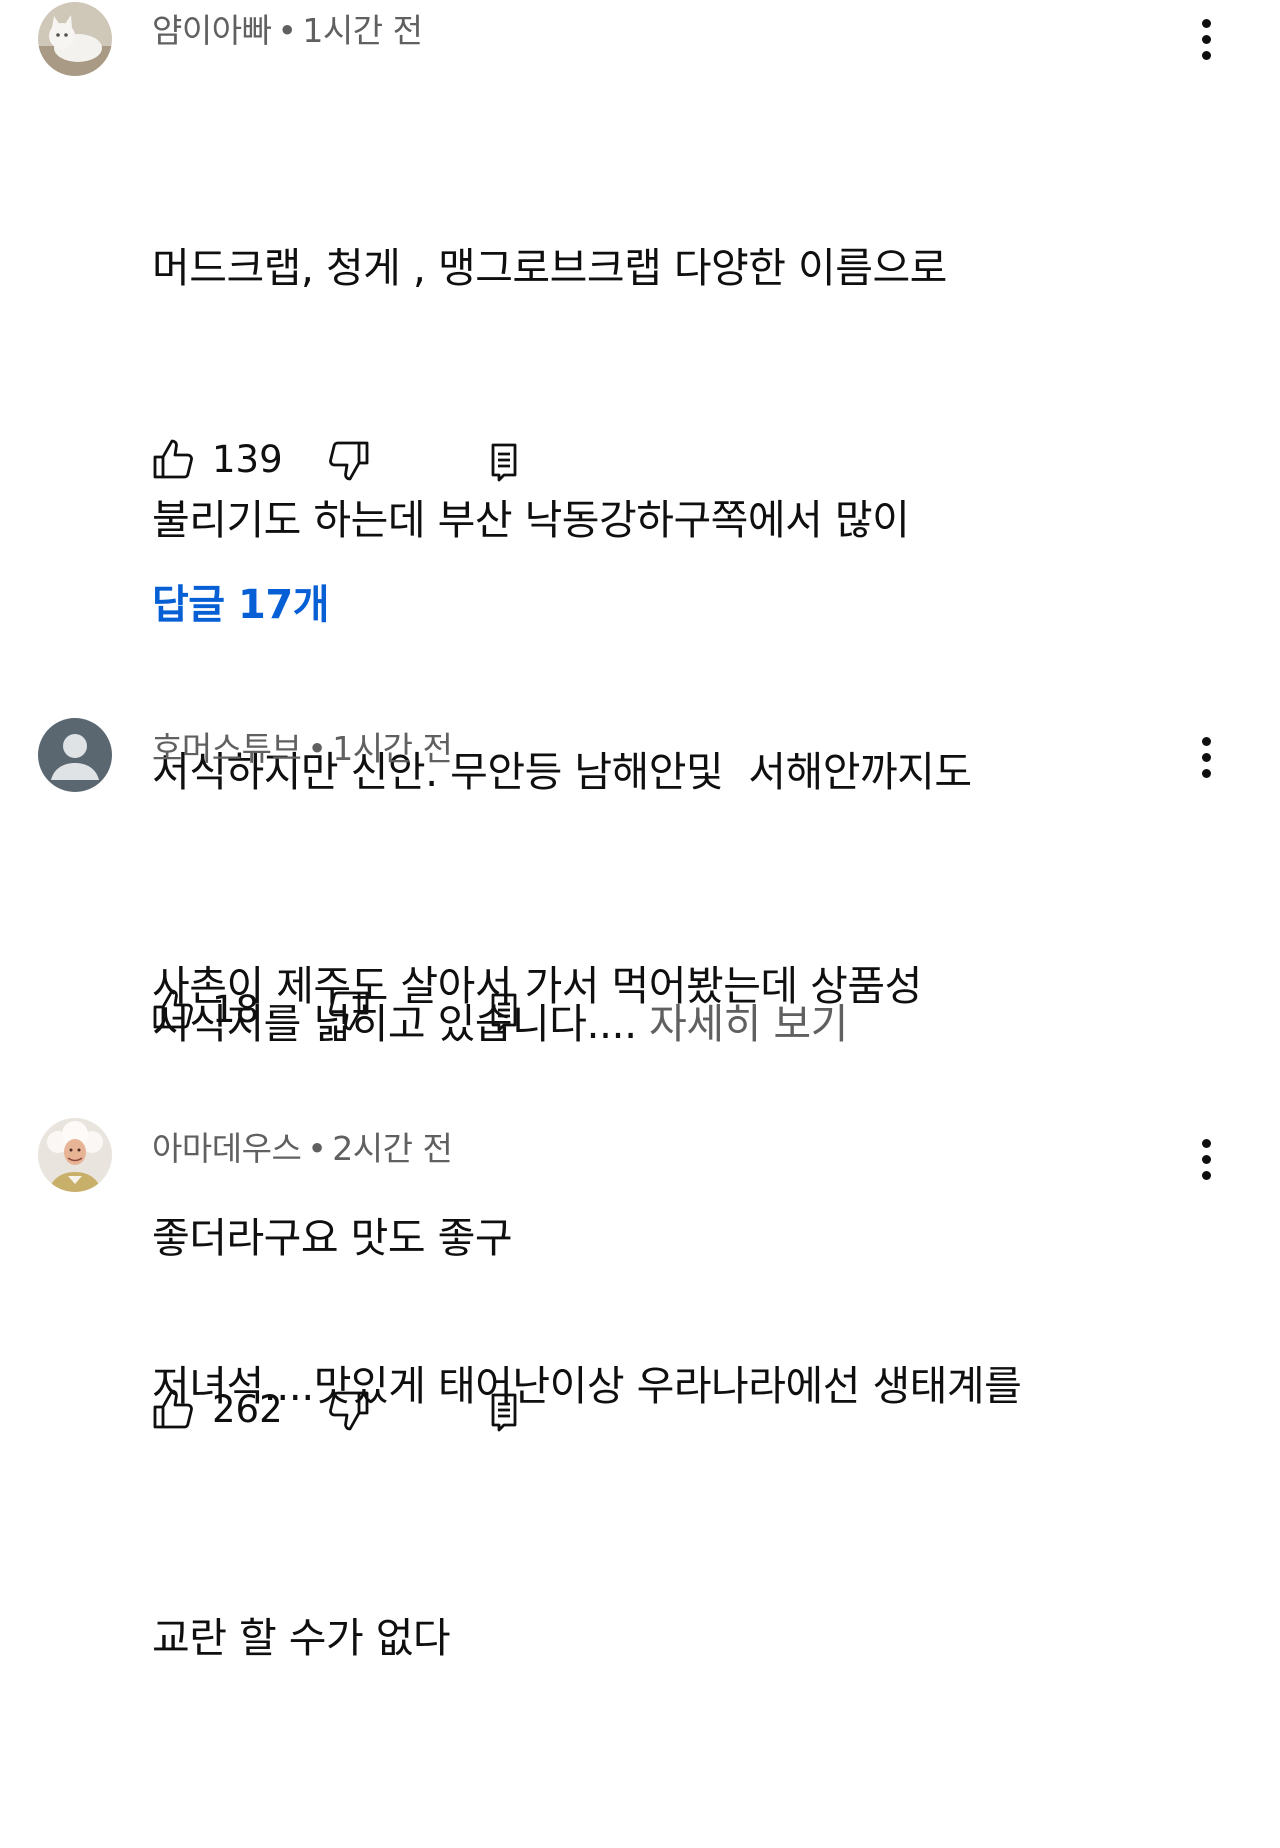 The width and height of the screenshot is (1280, 1848). I want to click on author-name: 아마데우스, so click(227, 1148).